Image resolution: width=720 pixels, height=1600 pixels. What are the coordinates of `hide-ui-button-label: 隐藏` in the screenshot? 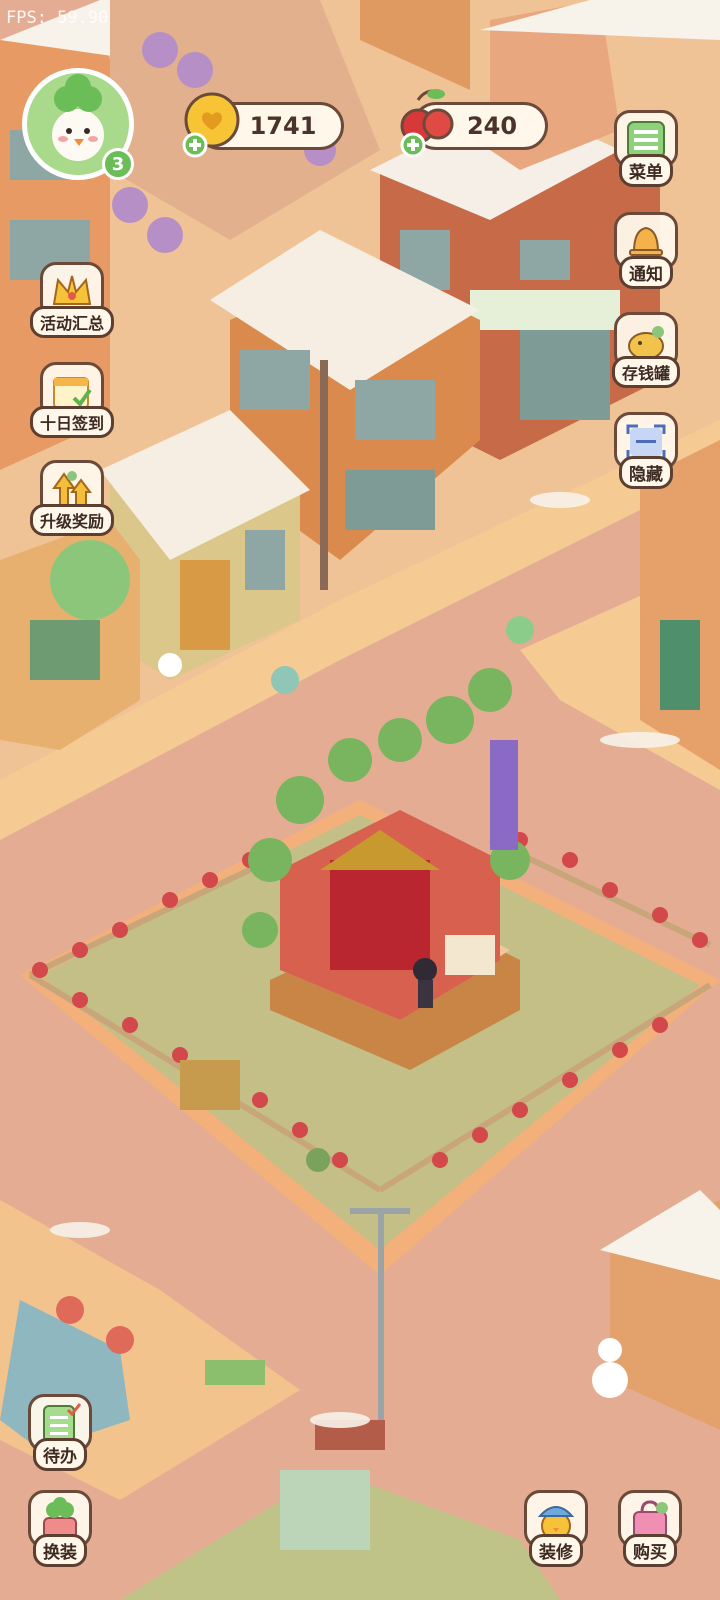 It's located at (646, 472).